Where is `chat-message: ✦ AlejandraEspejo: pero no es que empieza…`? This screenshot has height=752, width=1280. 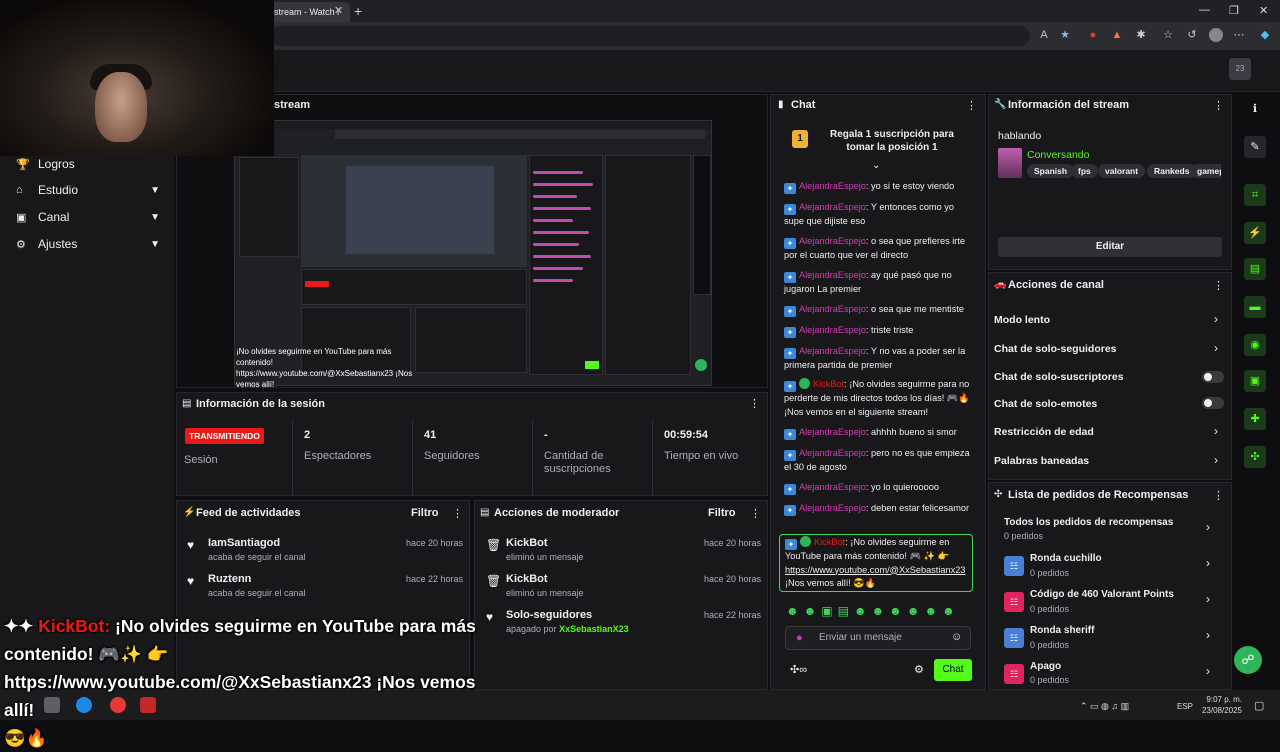 chat-message: ✦ AlejandraEspejo: pero no es que empieza… is located at coordinates (877, 460).